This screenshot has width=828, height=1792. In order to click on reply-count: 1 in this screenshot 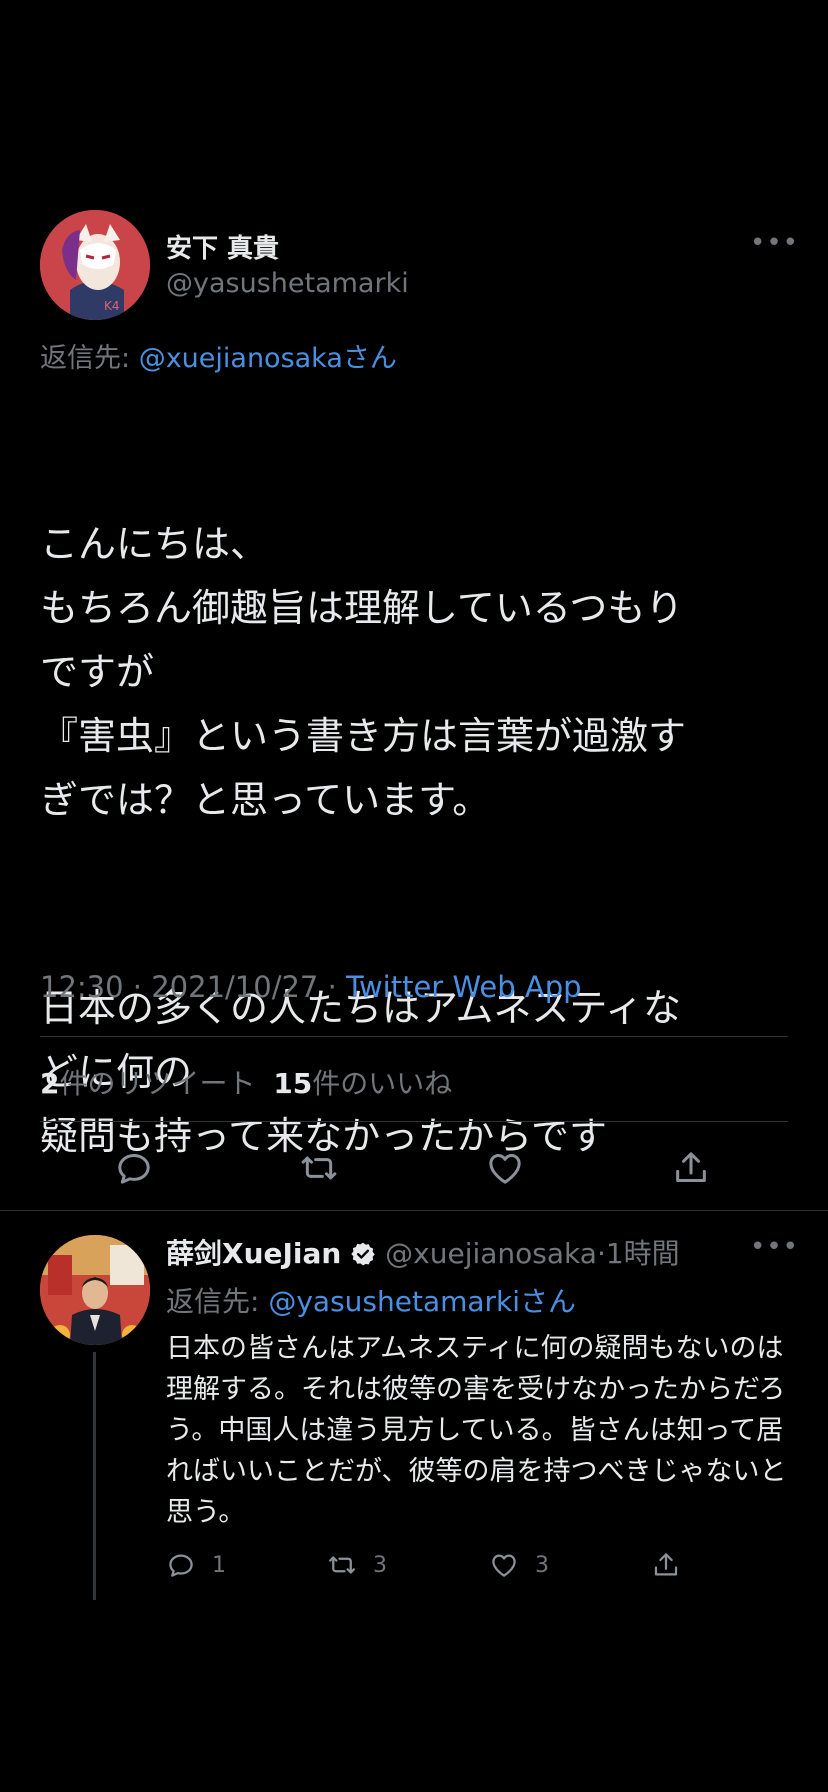, I will do `click(219, 1565)`.